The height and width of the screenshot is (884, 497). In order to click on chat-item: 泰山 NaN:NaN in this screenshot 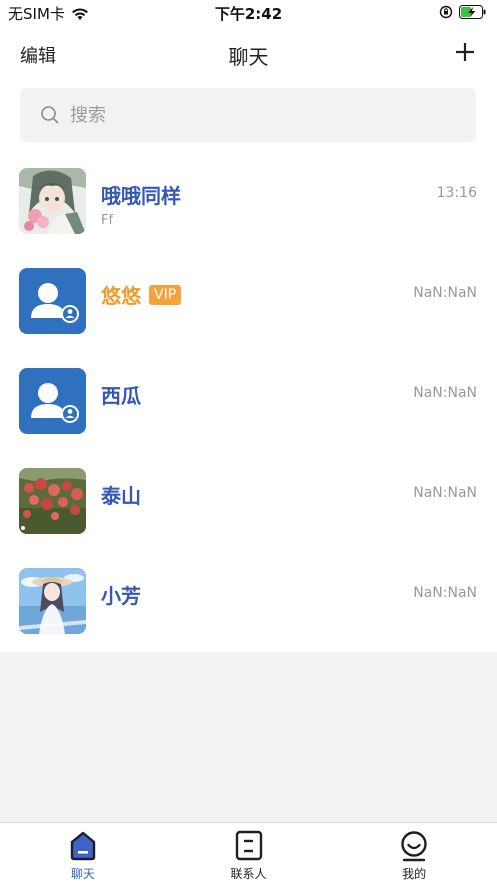, I will do `click(248, 508)`.